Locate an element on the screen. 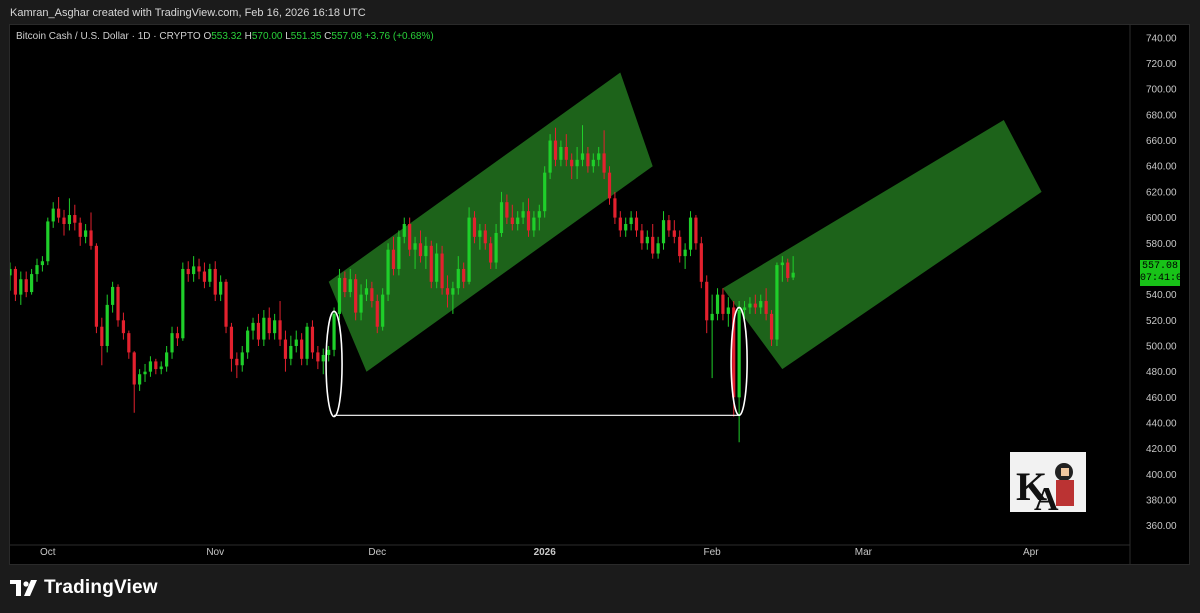  legend-open-value: 553.32 is located at coordinates (226, 36).